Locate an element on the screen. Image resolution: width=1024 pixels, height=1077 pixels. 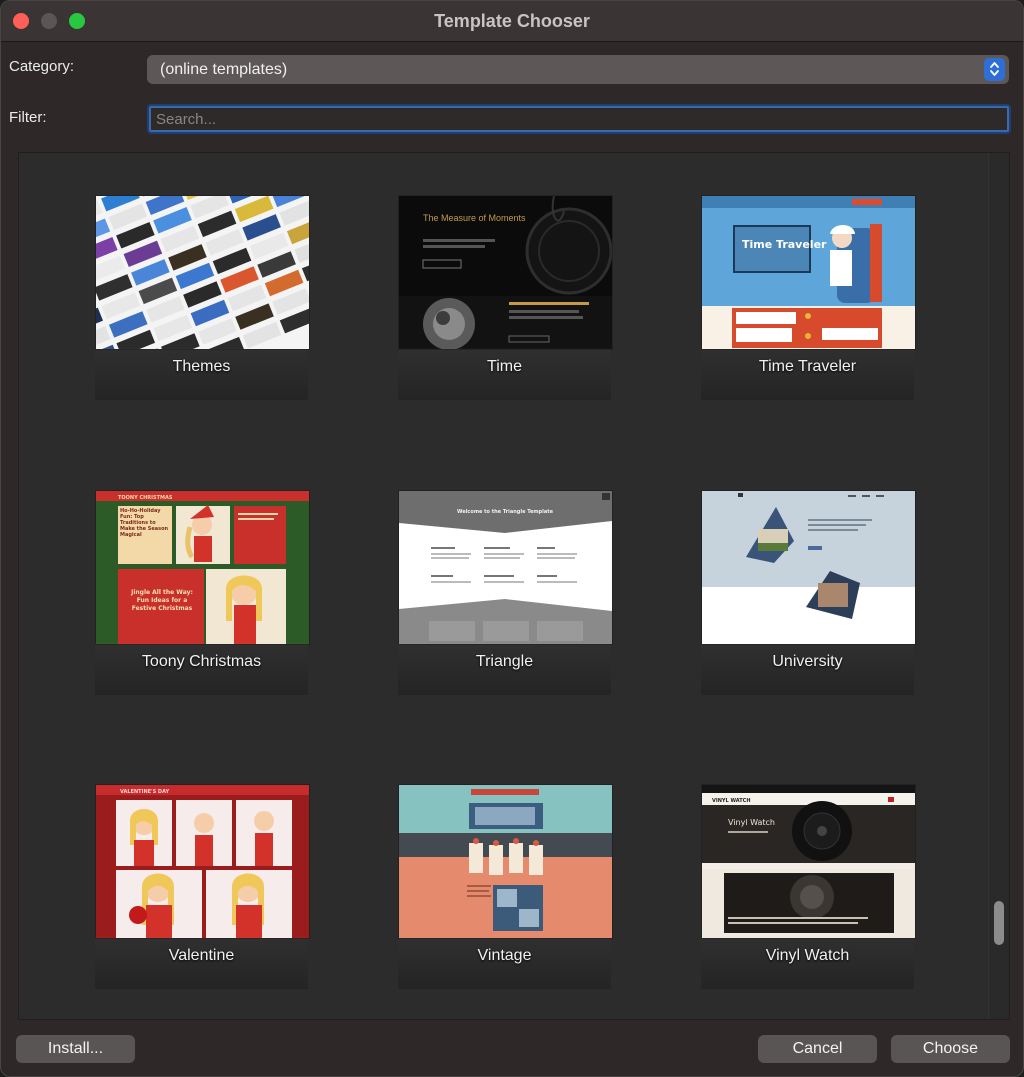
template-tile-vintage: Vintage is located at coordinates (505, 886).